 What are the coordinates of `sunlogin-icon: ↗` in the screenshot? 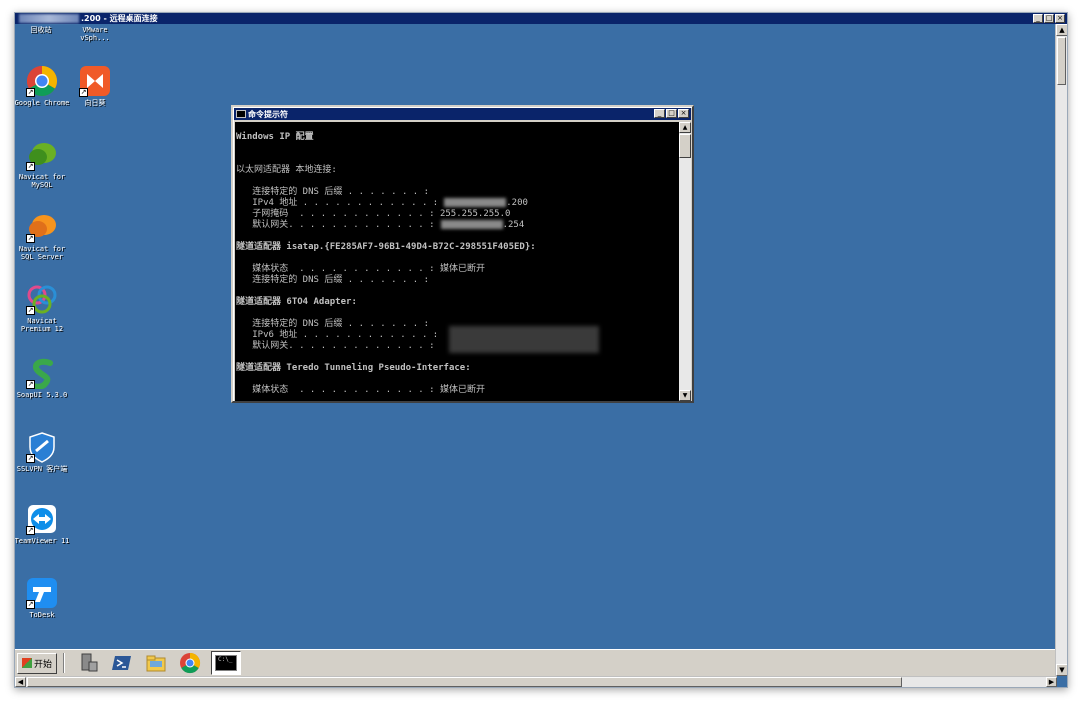 It's located at (95, 81).